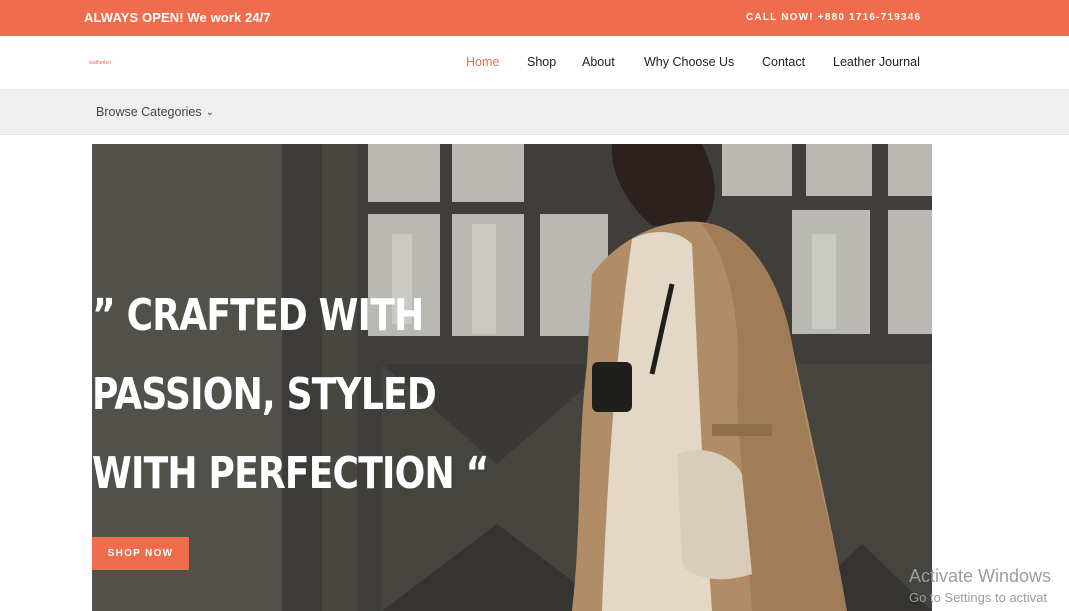 The width and height of the screenshot is (1069, 611). Describe the element at coordinates (689, 62) in the screenshot. I see `nav-why-choose-us: Why Choose Us` at that location.